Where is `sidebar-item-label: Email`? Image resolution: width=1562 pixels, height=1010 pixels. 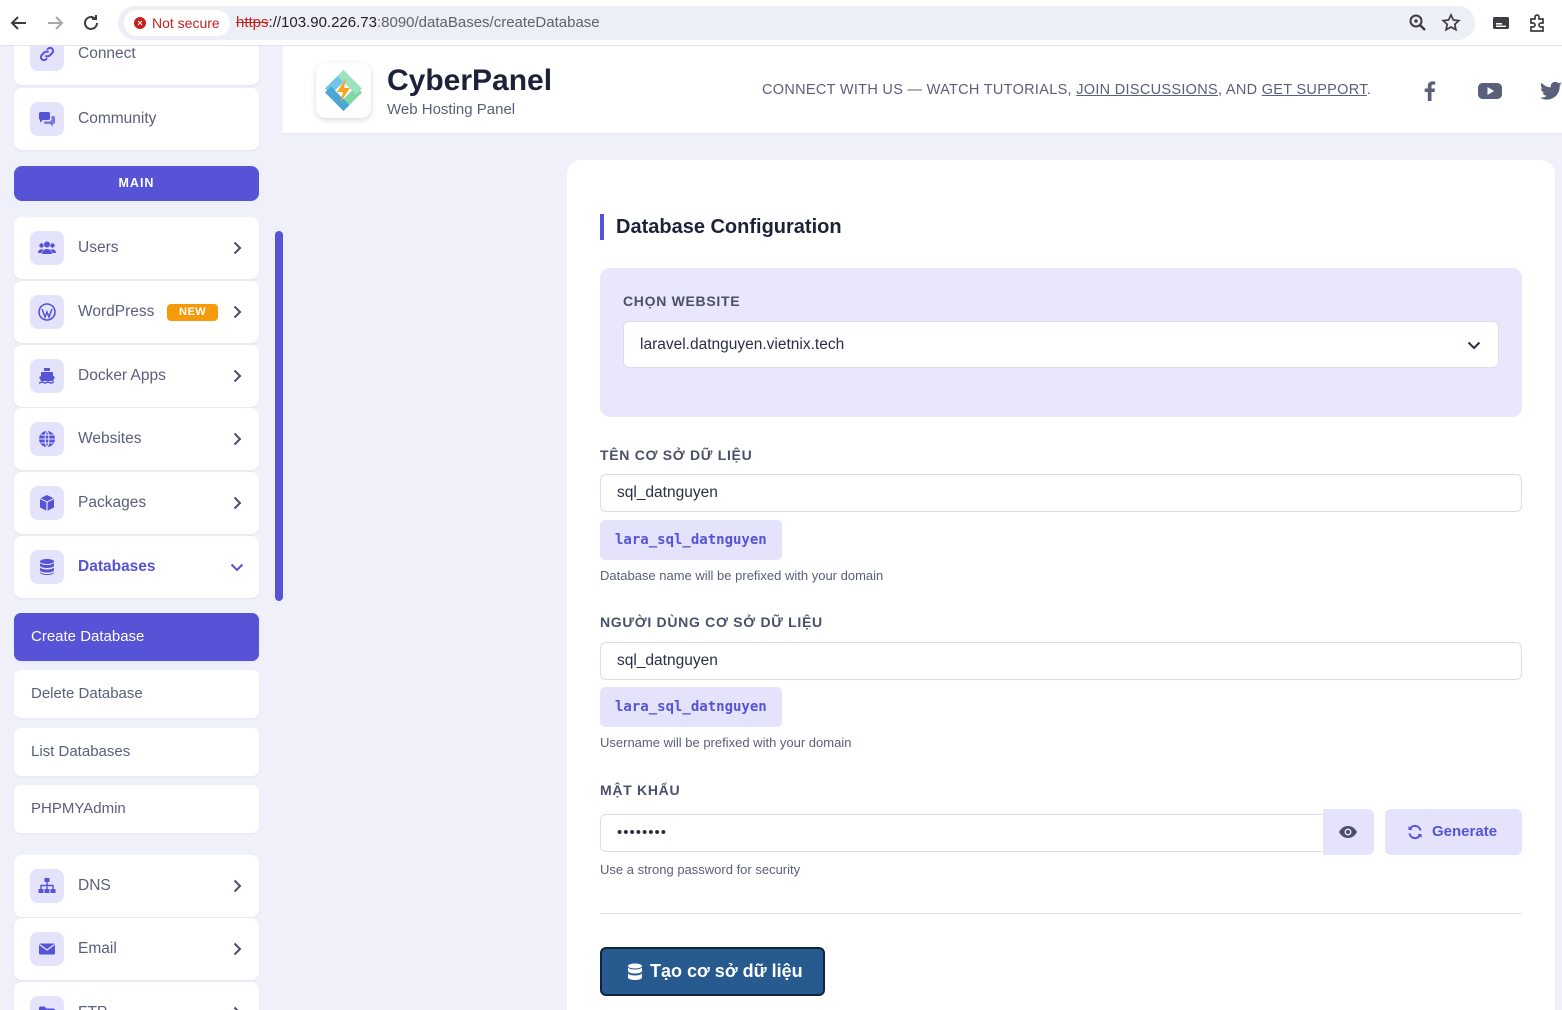 sidebar-item-label: Email is located at coordinates (97, 948).